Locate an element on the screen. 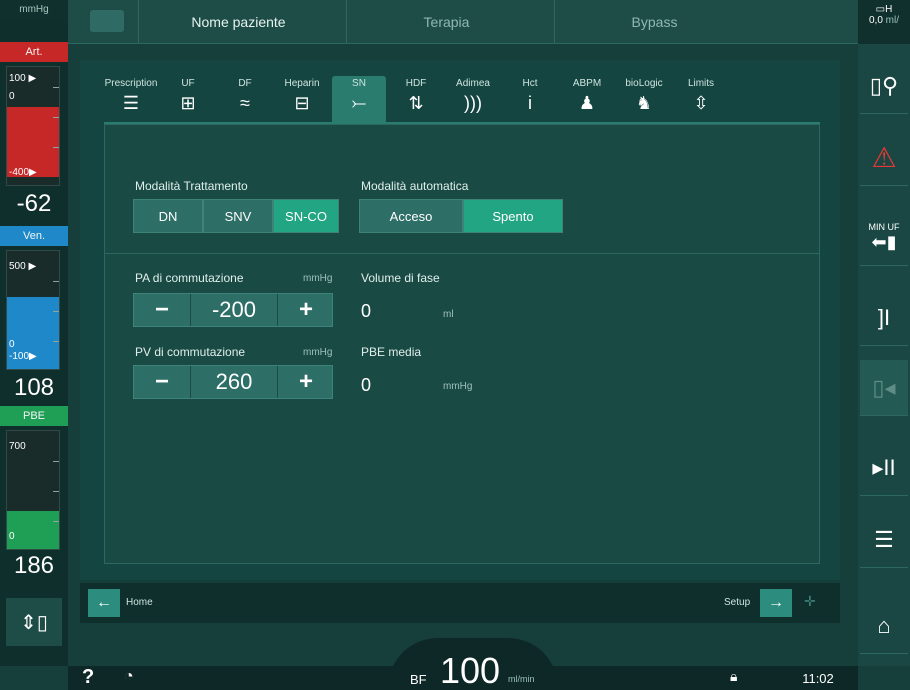  bracket-button: ]I is located at coordinates (884, 318).